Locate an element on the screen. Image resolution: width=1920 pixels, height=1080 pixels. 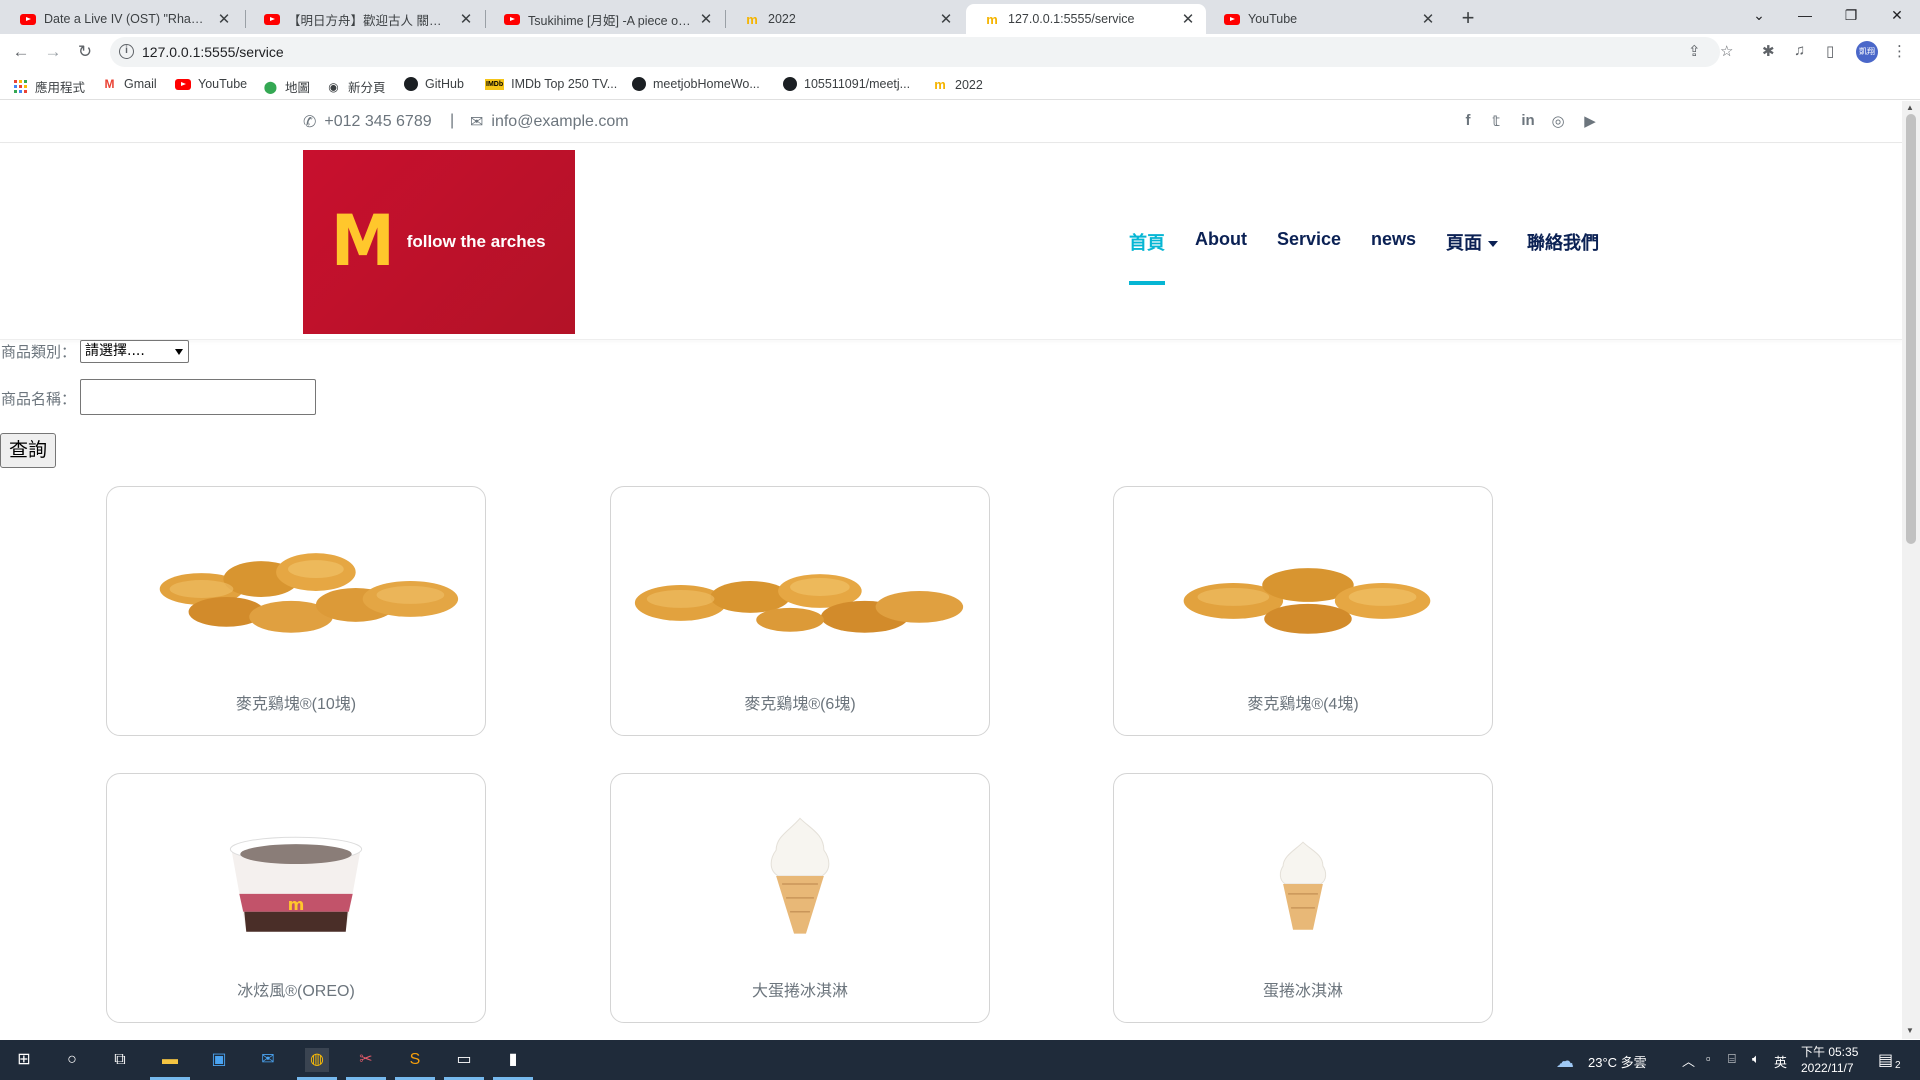
instagram-icon: ◎ is located at coordinates (1558, 121).